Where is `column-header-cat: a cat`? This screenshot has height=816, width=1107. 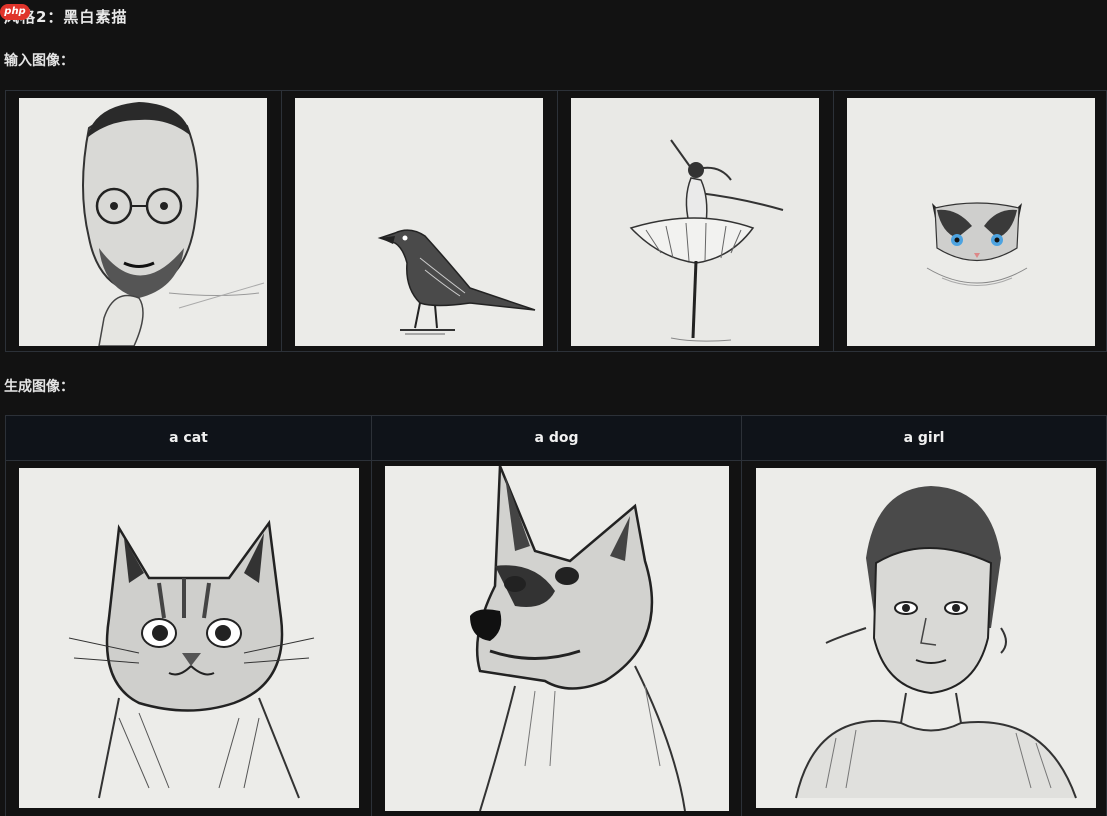 column-header-cat: a cat is located at coordinates (189, 438).